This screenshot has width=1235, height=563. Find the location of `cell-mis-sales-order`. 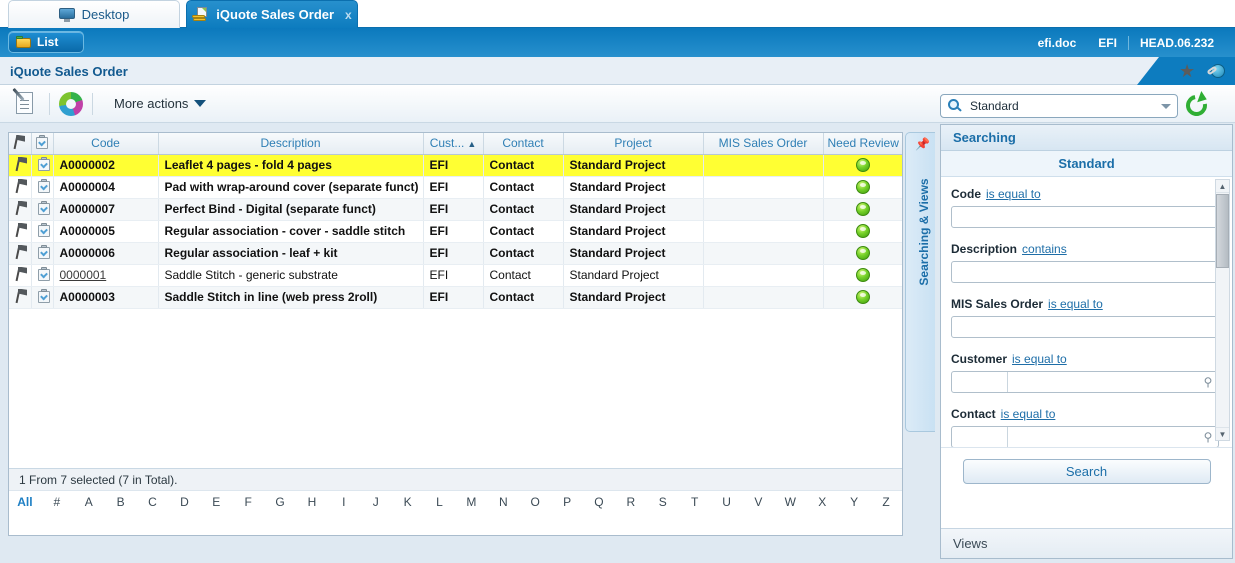

cell-mis-sales-order is located at coordinates (763, 297).